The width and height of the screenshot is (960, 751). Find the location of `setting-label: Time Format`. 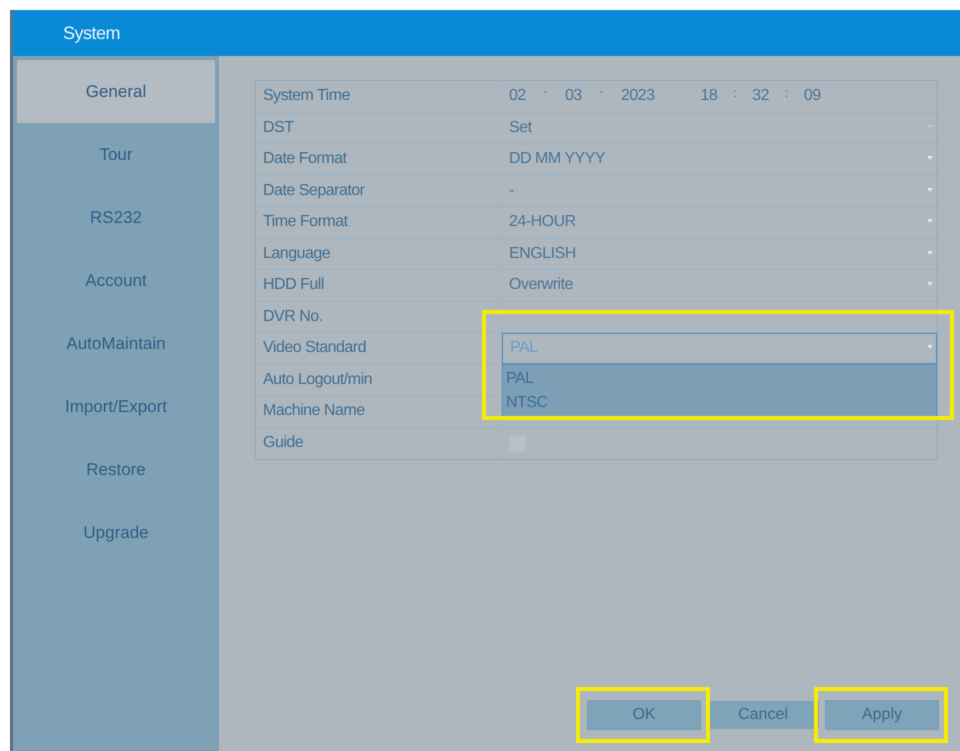

setting-label: Time Format is located at coordinates (379, 222).